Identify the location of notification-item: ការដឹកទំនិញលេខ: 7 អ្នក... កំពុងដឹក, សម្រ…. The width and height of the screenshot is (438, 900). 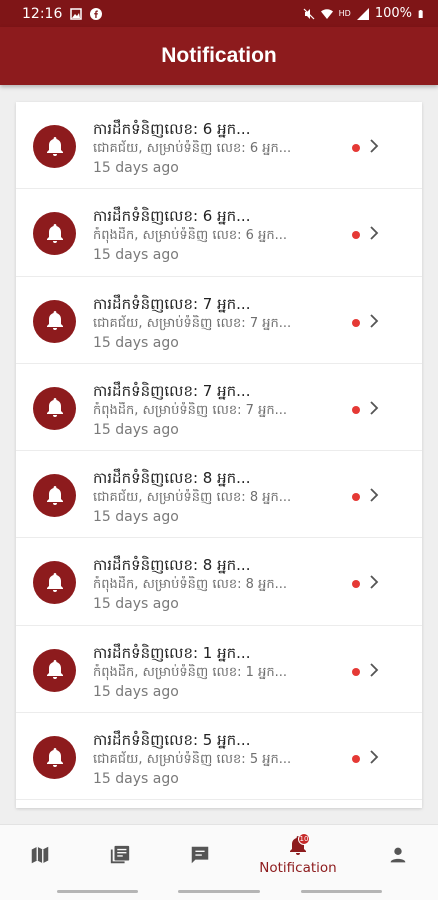
(219, 408).